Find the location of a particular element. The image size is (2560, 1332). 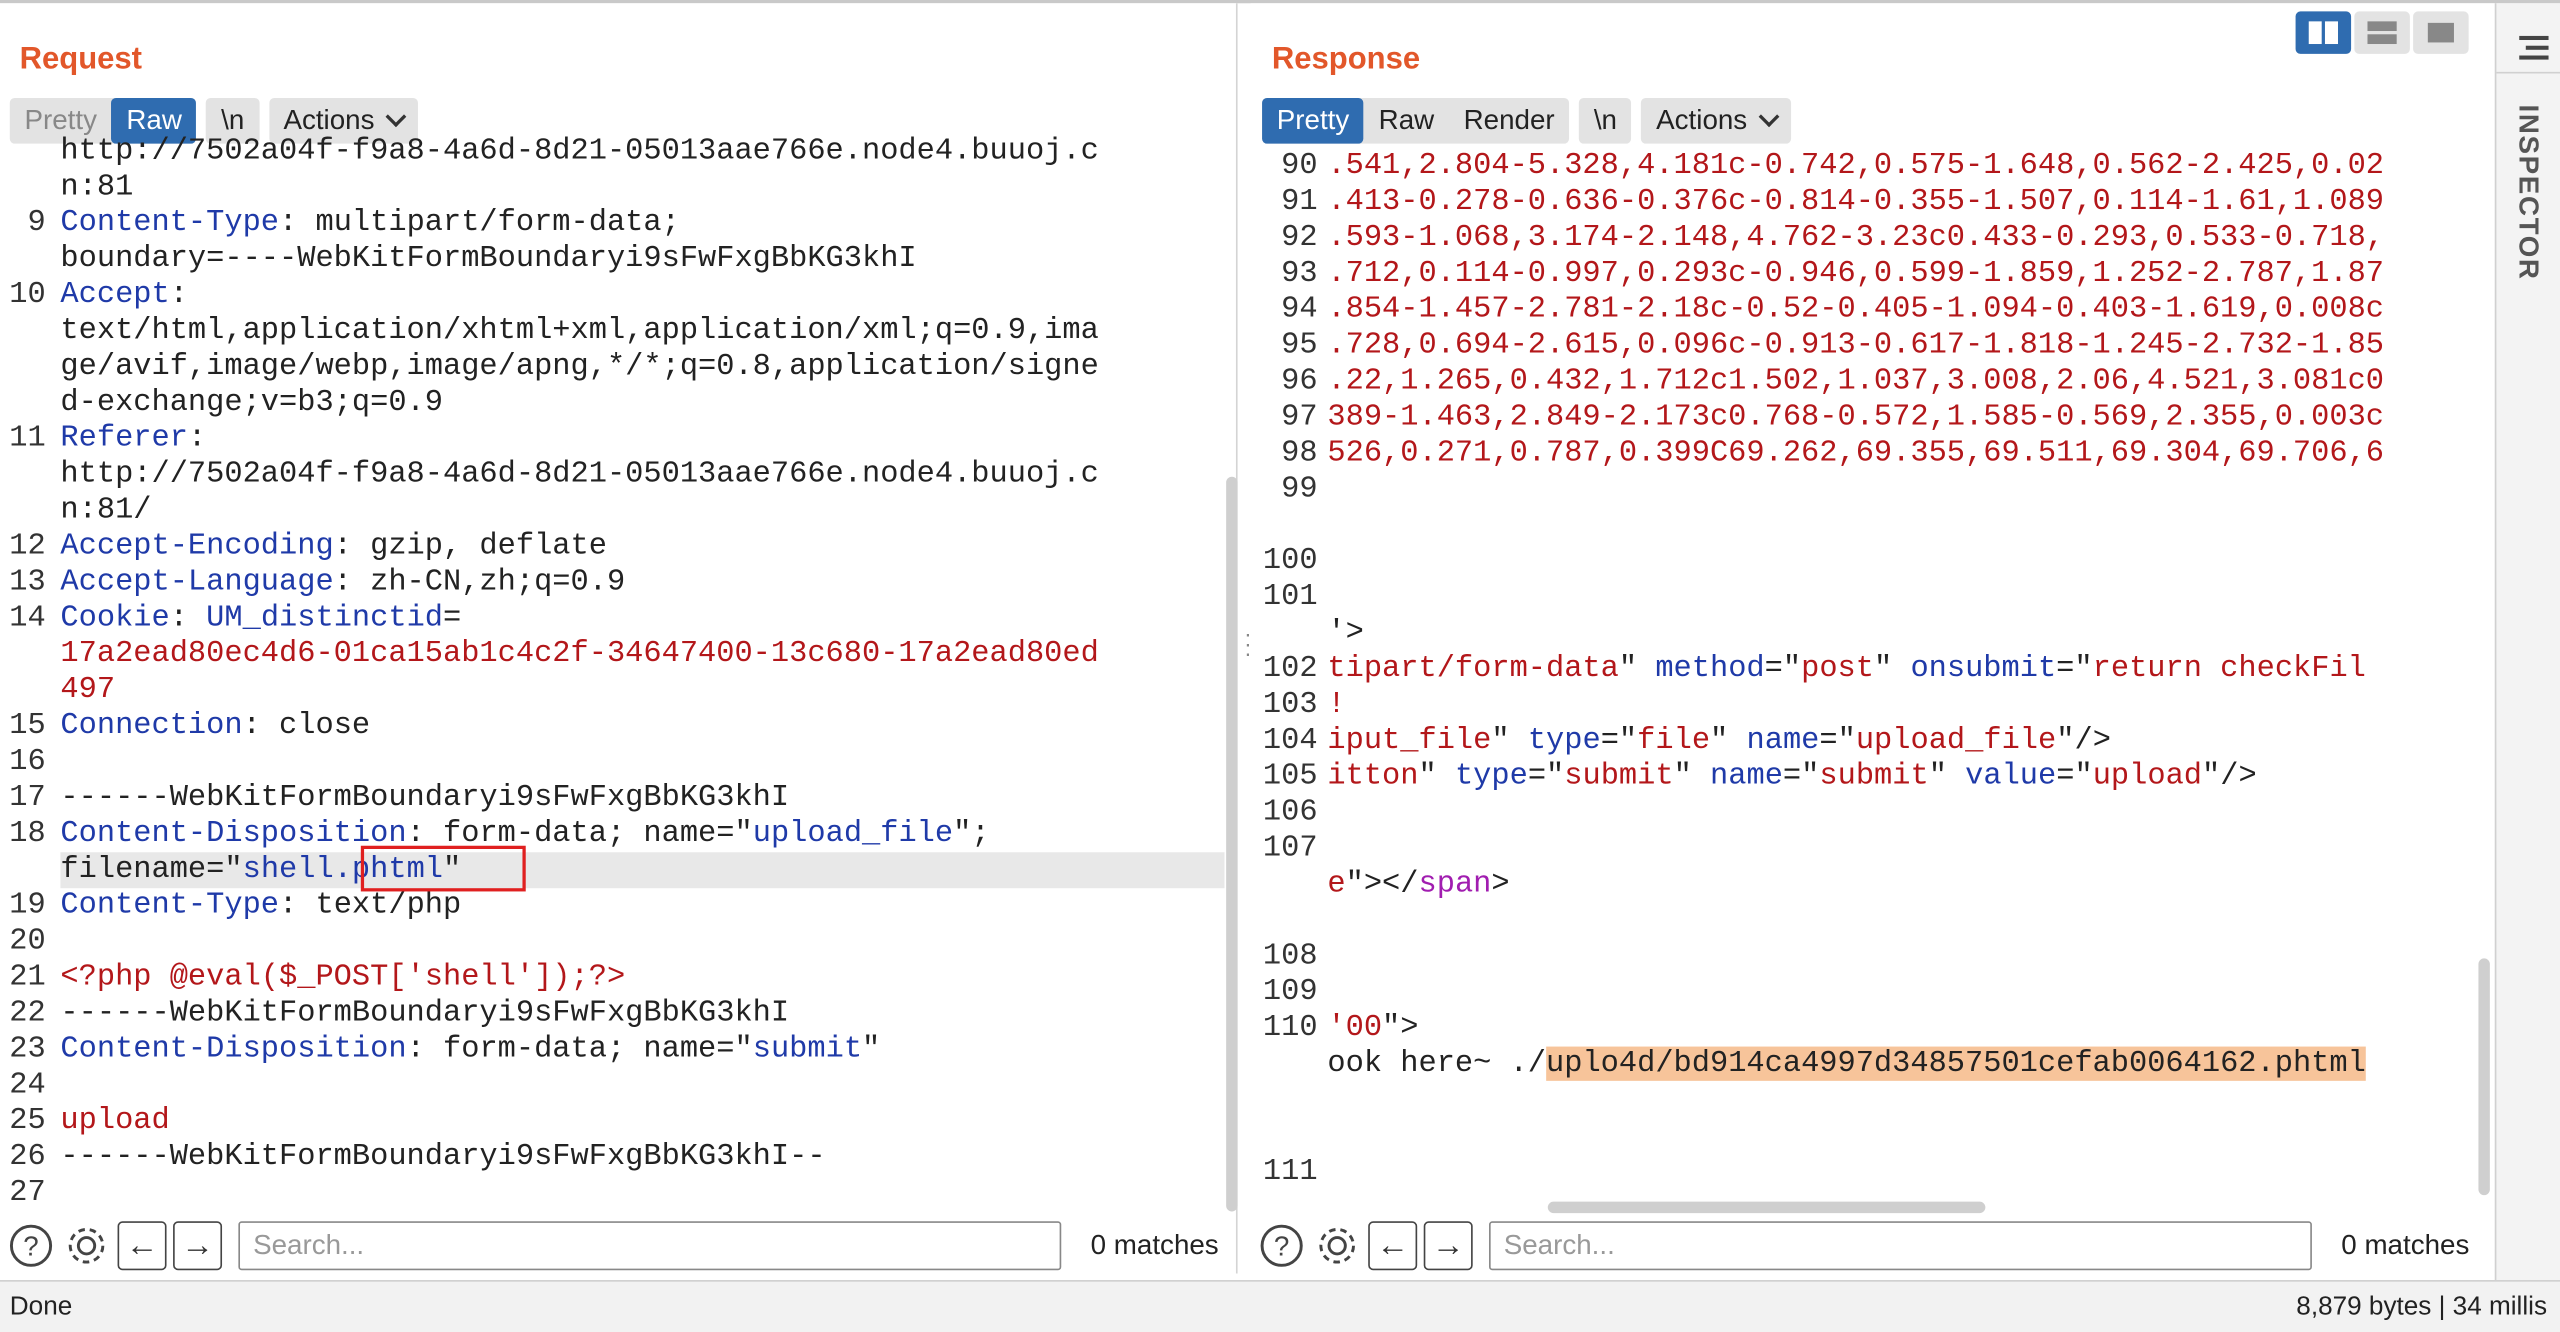

request-match-count: 0 matches is located at coordinates (1154, 1245).